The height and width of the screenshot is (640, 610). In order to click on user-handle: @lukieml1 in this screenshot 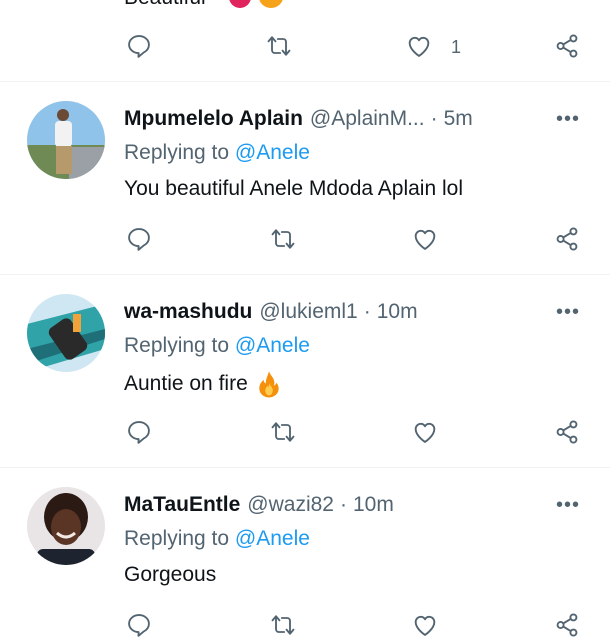, I will do `click(308, 312)`.